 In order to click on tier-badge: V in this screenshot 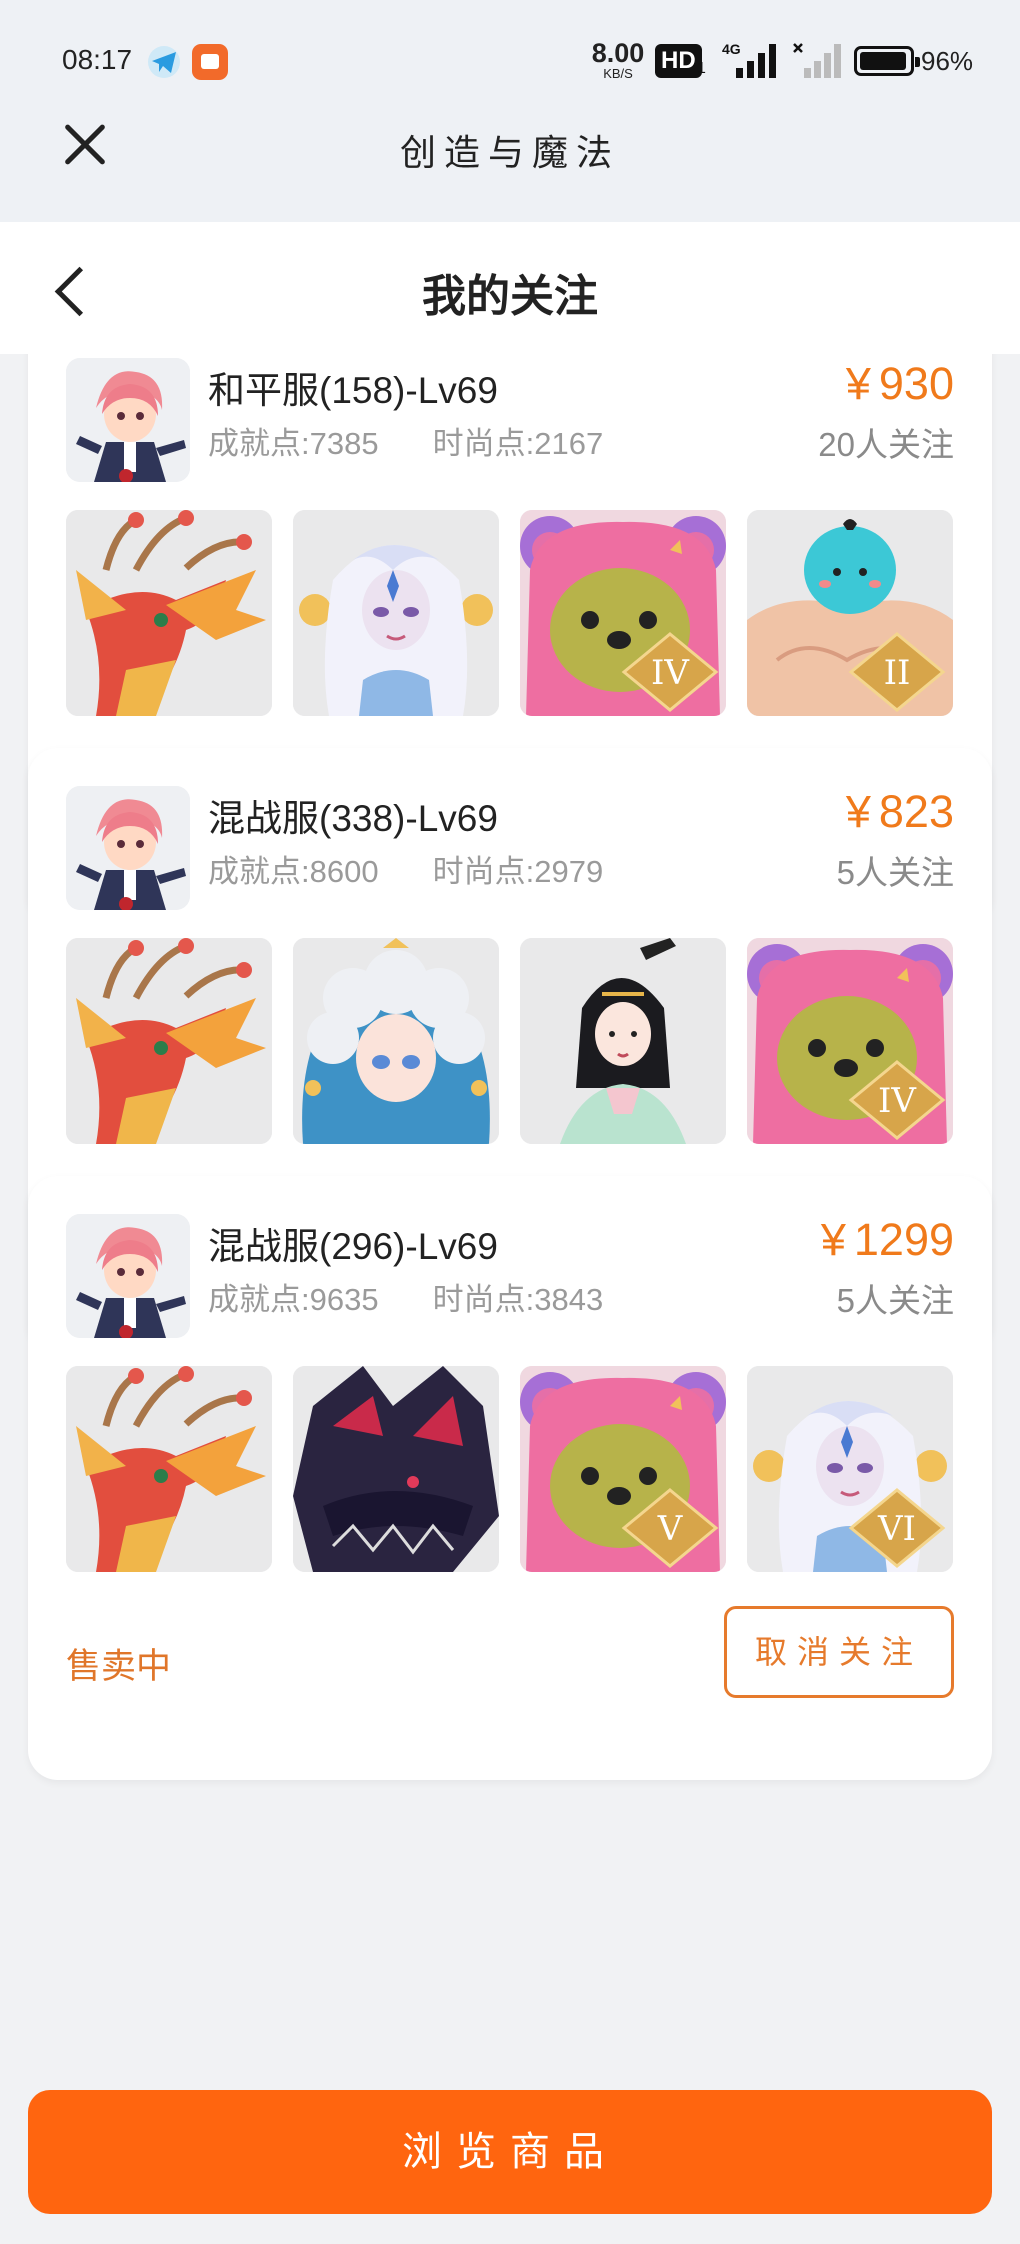, I will do `click(670, 1529)`.